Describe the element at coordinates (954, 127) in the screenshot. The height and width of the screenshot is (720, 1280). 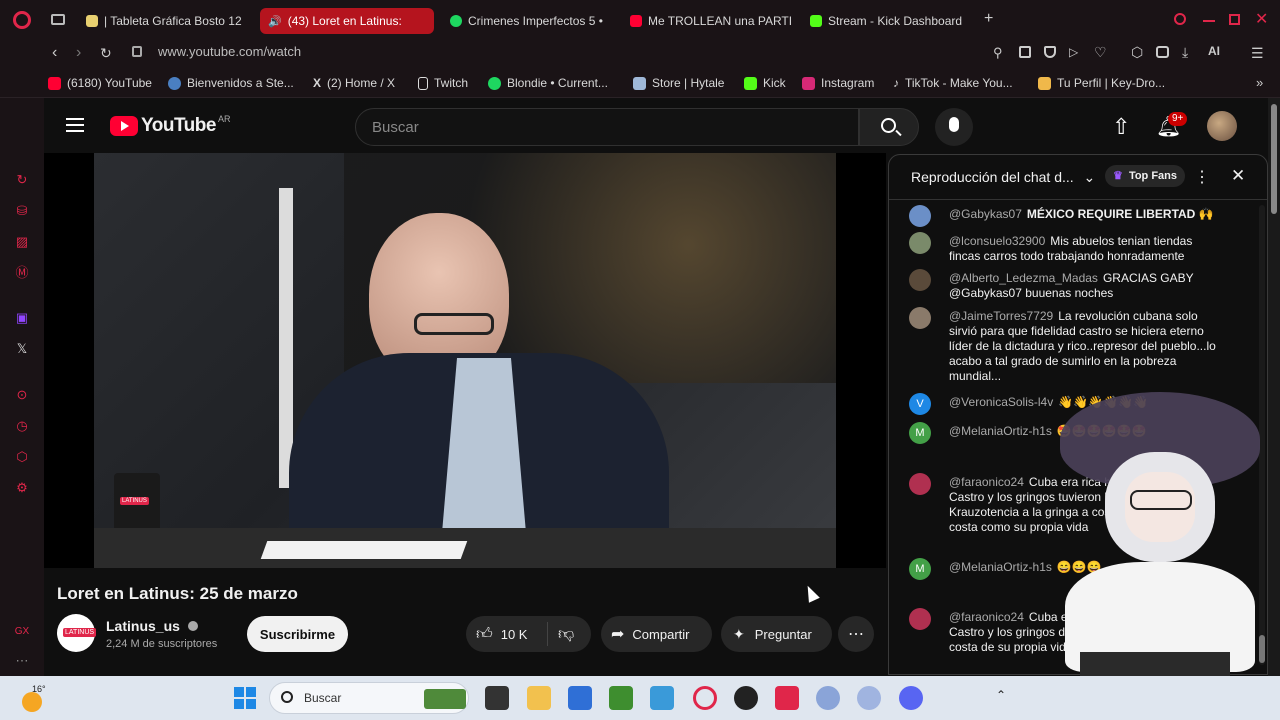
I see `voice-search-button` at that location.